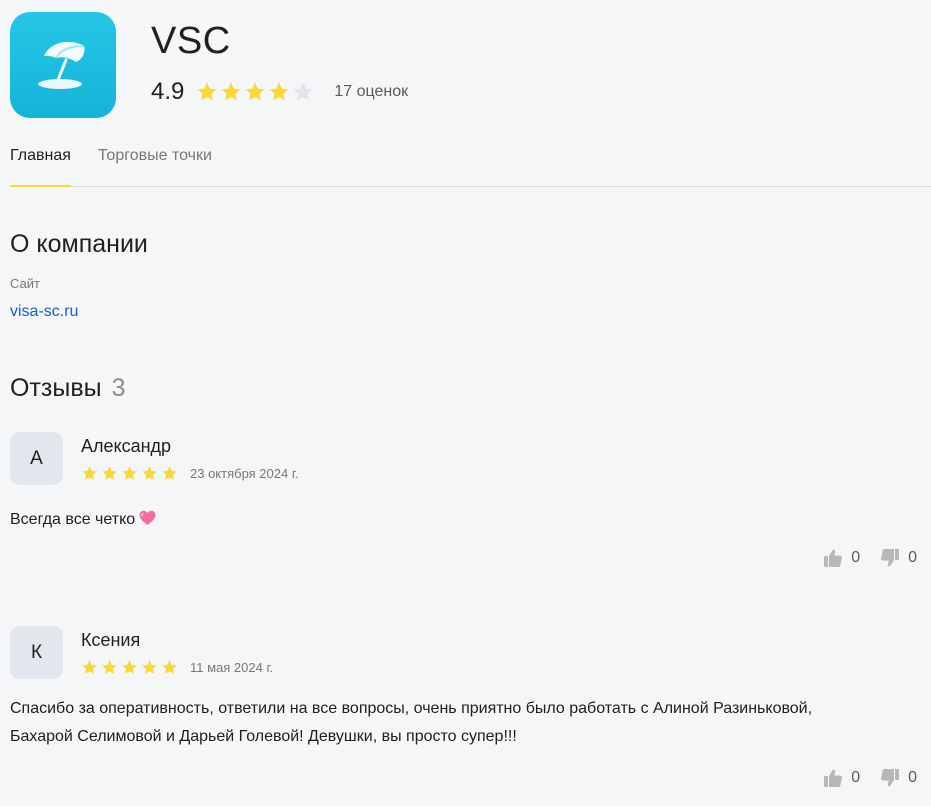  What do you see at coordinates (36, 652) in the screenshot?
I see `avatar: К` at bounding box center [36, 652].